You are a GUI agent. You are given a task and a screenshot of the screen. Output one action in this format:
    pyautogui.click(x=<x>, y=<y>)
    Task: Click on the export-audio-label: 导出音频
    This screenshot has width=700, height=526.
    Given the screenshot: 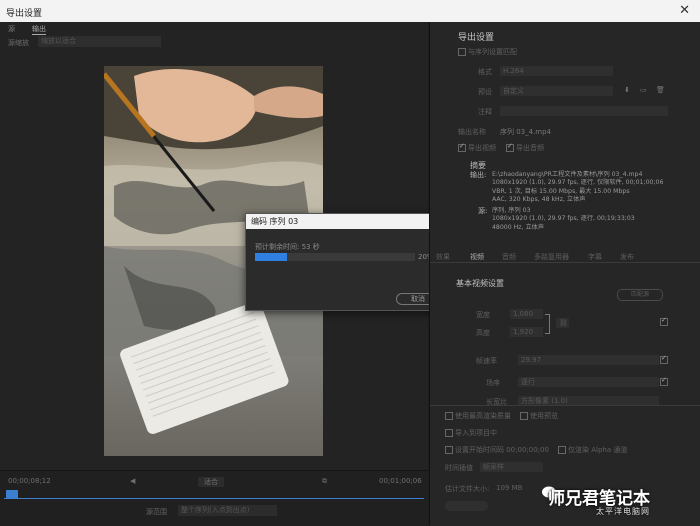 What is the action you would take?
    pyautogui.click(x=530, y=148)
    